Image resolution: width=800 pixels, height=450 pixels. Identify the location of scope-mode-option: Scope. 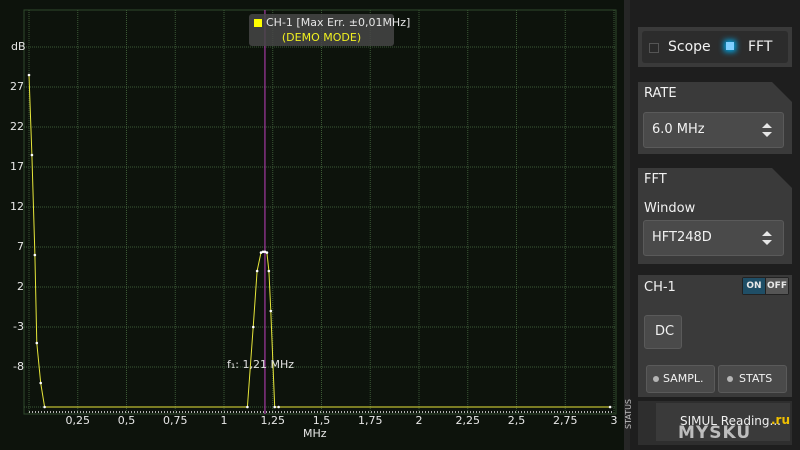
(681, 47).